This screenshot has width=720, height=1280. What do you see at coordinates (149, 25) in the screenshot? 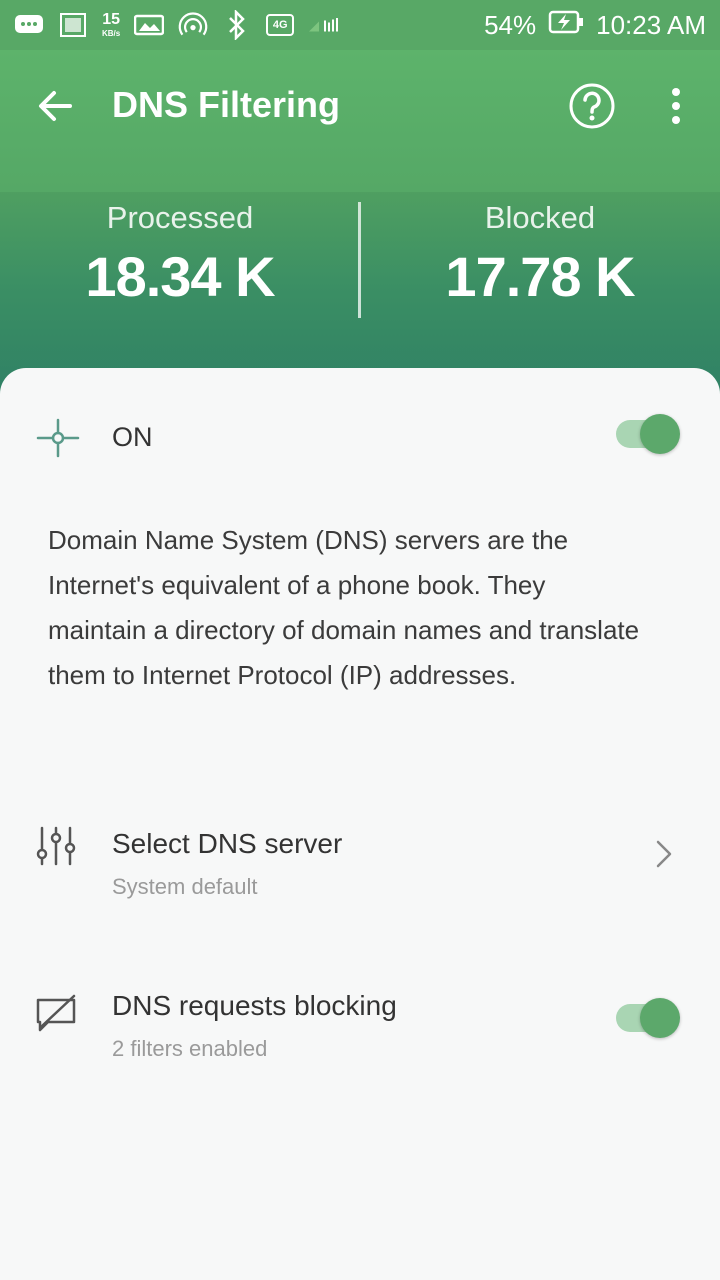
I see `gallery-icon` at bounding box center [149, 25].